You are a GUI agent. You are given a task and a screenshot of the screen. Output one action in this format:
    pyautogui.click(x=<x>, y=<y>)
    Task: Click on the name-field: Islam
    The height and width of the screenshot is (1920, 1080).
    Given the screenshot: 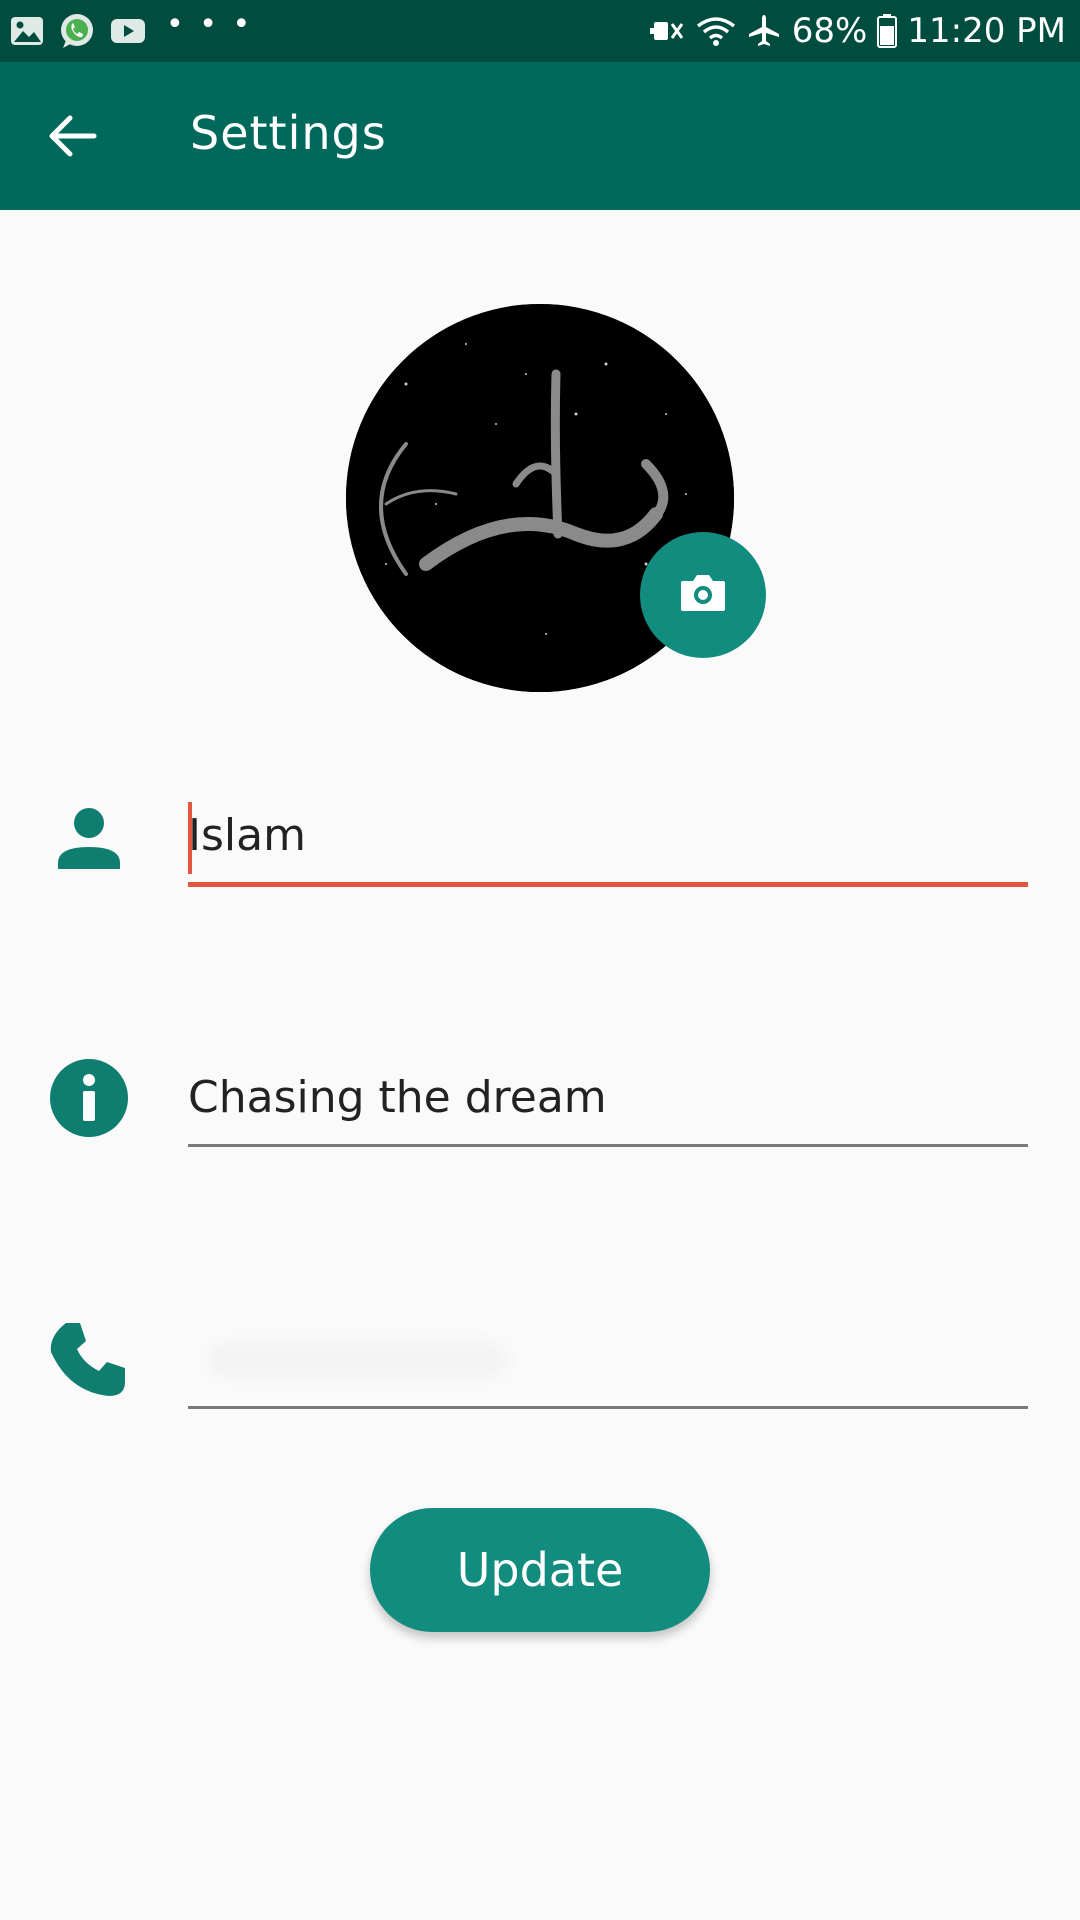 What is the action you would take?
    pyautogui.click(x=608, y=844)
    